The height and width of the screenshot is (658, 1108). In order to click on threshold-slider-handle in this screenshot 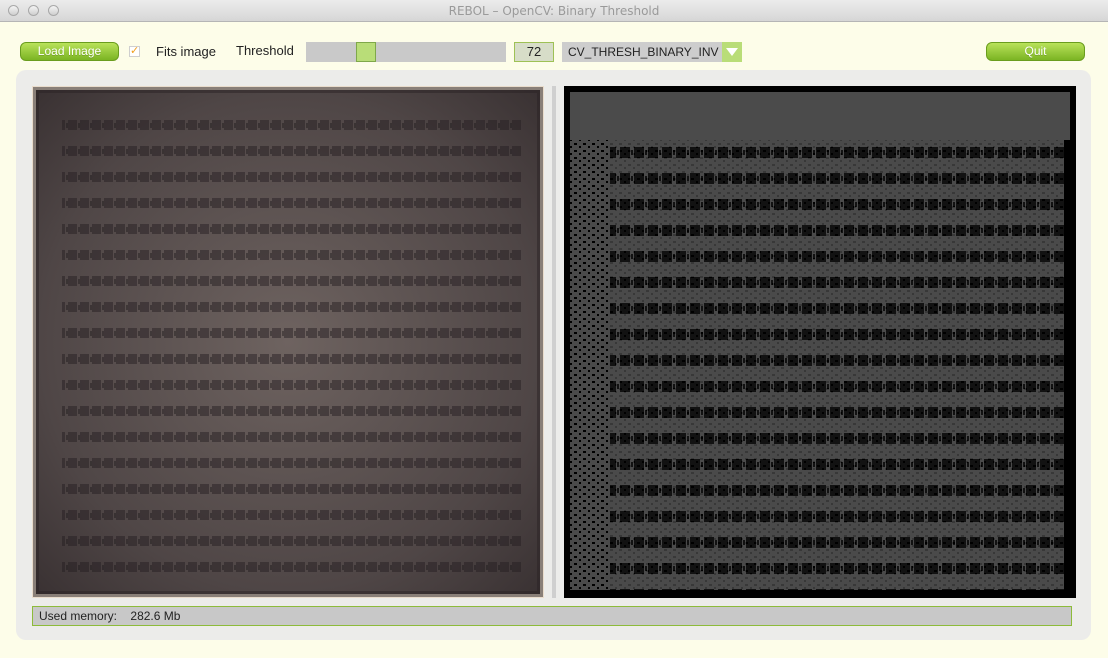, I will do `click(366, 52)`.